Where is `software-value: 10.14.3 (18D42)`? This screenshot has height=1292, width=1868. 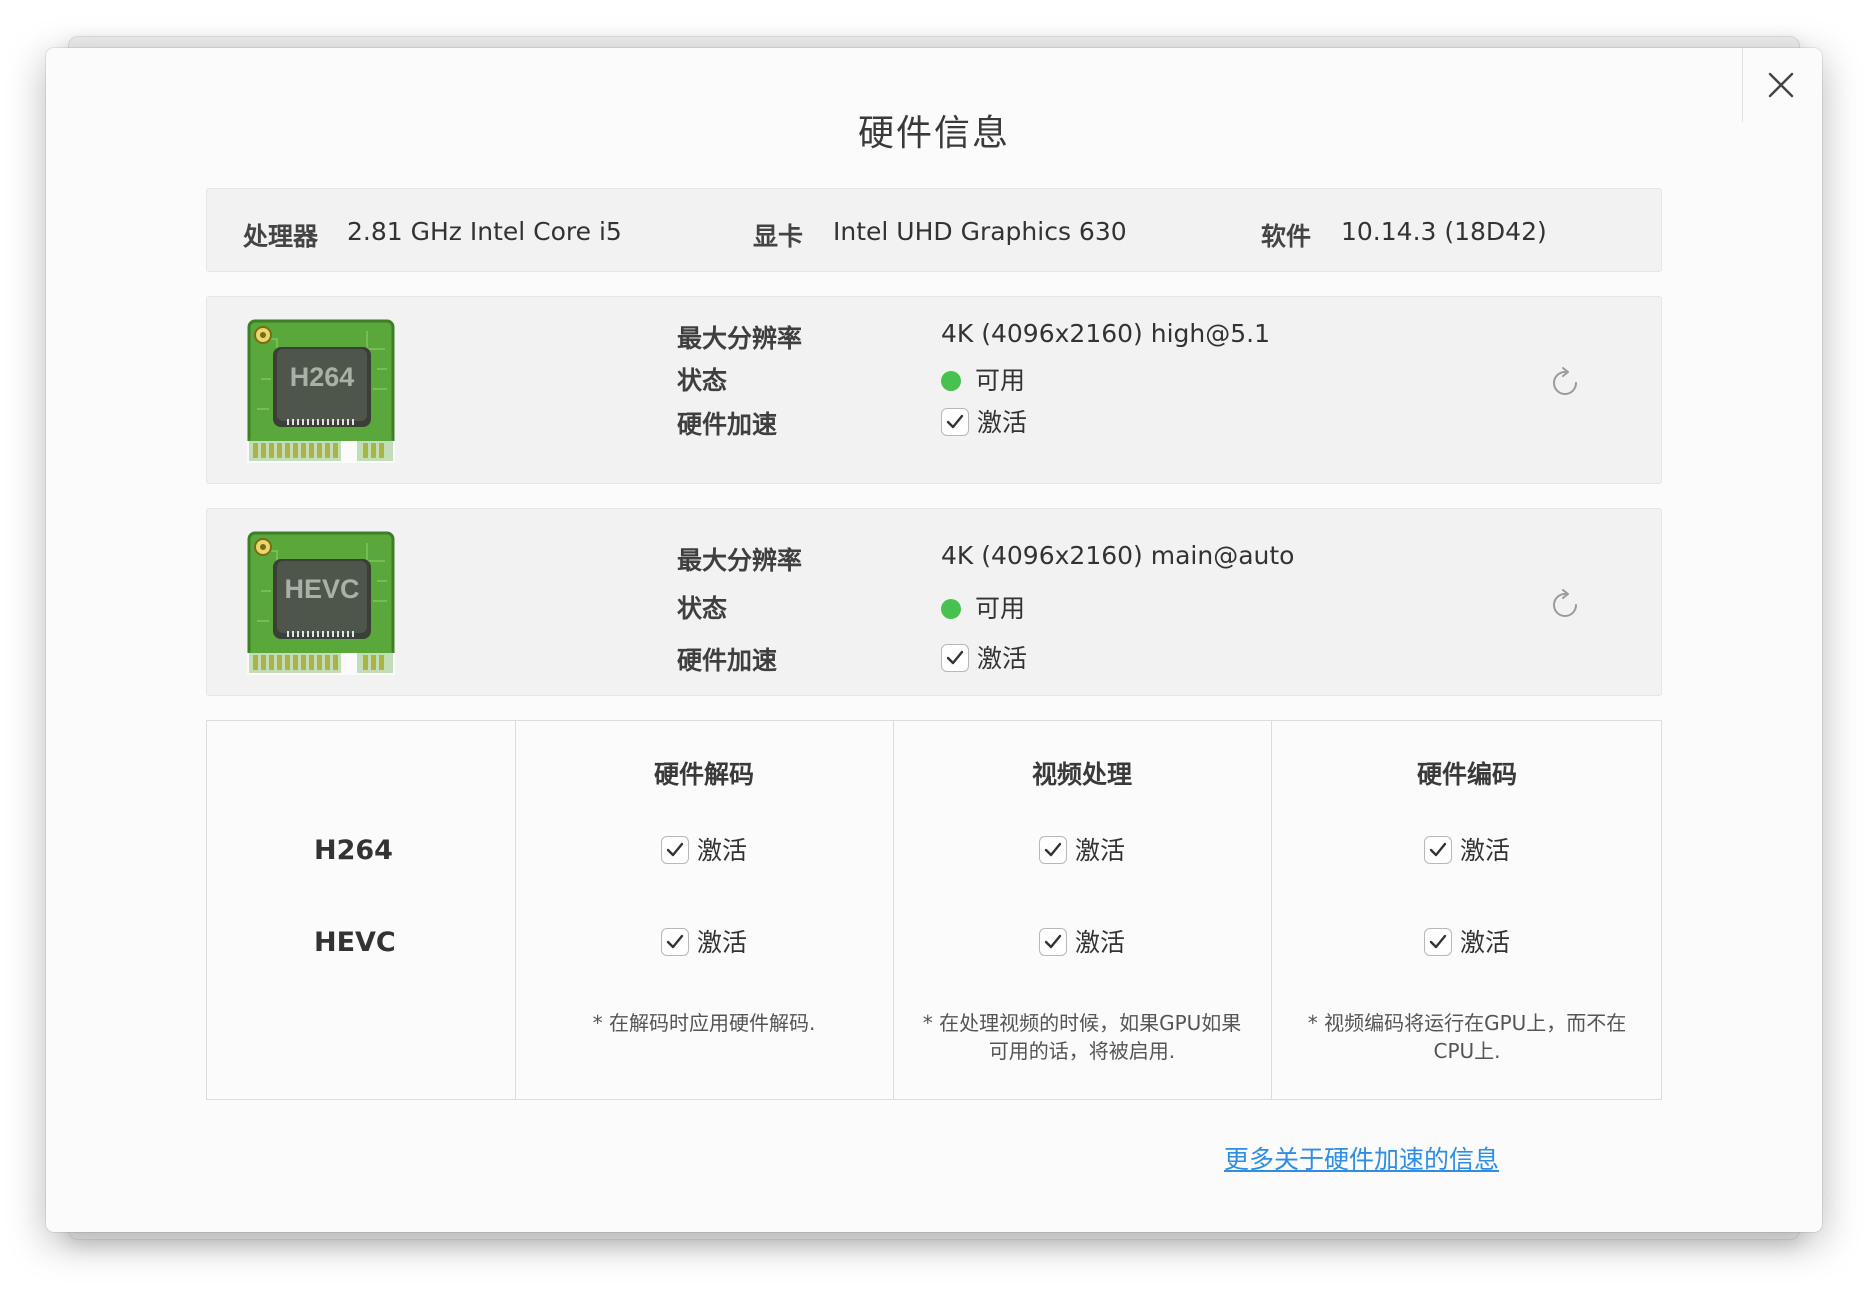
software-value: 10.14.3 (18D42) is located at coordinates (1444, 231).